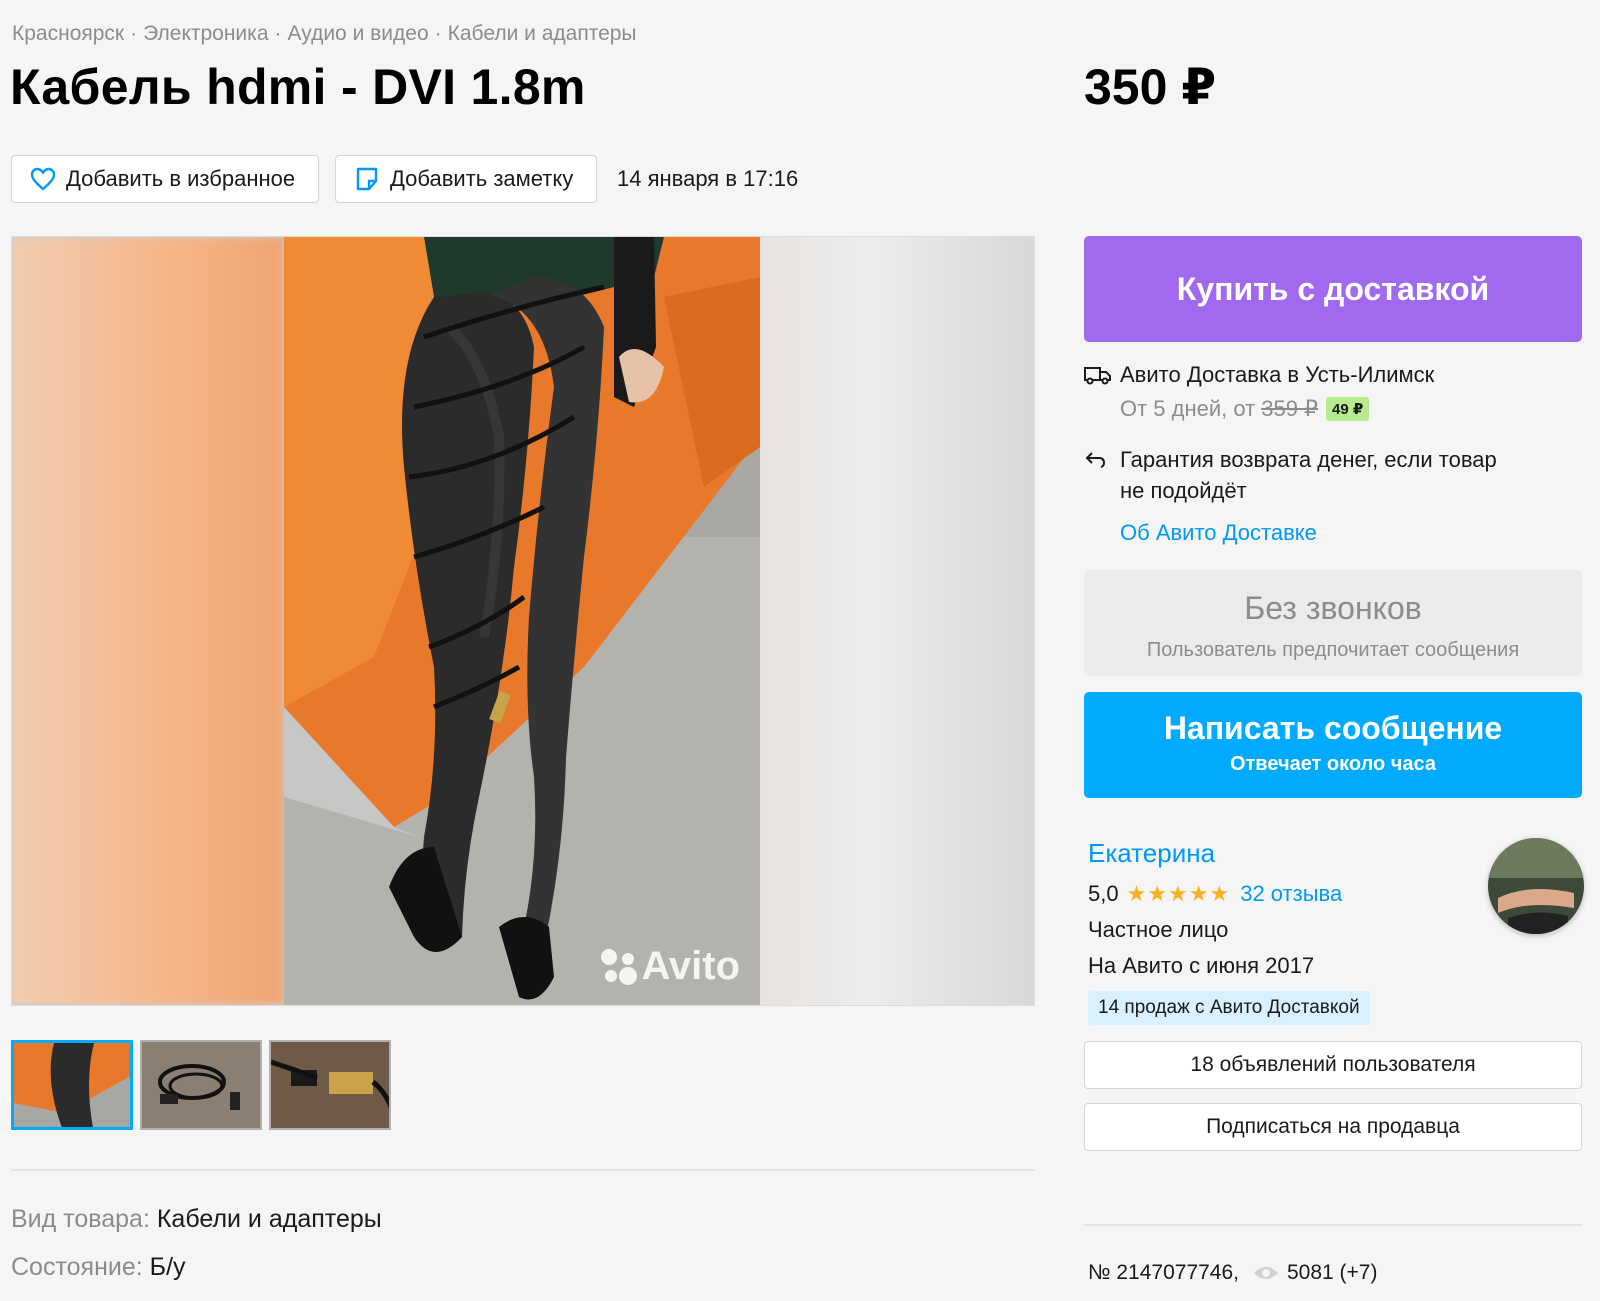 The image size is (1600, 1301). I want to click on listing-meta: № 2147077746, 5081 (+7), so click(1232, 1273).